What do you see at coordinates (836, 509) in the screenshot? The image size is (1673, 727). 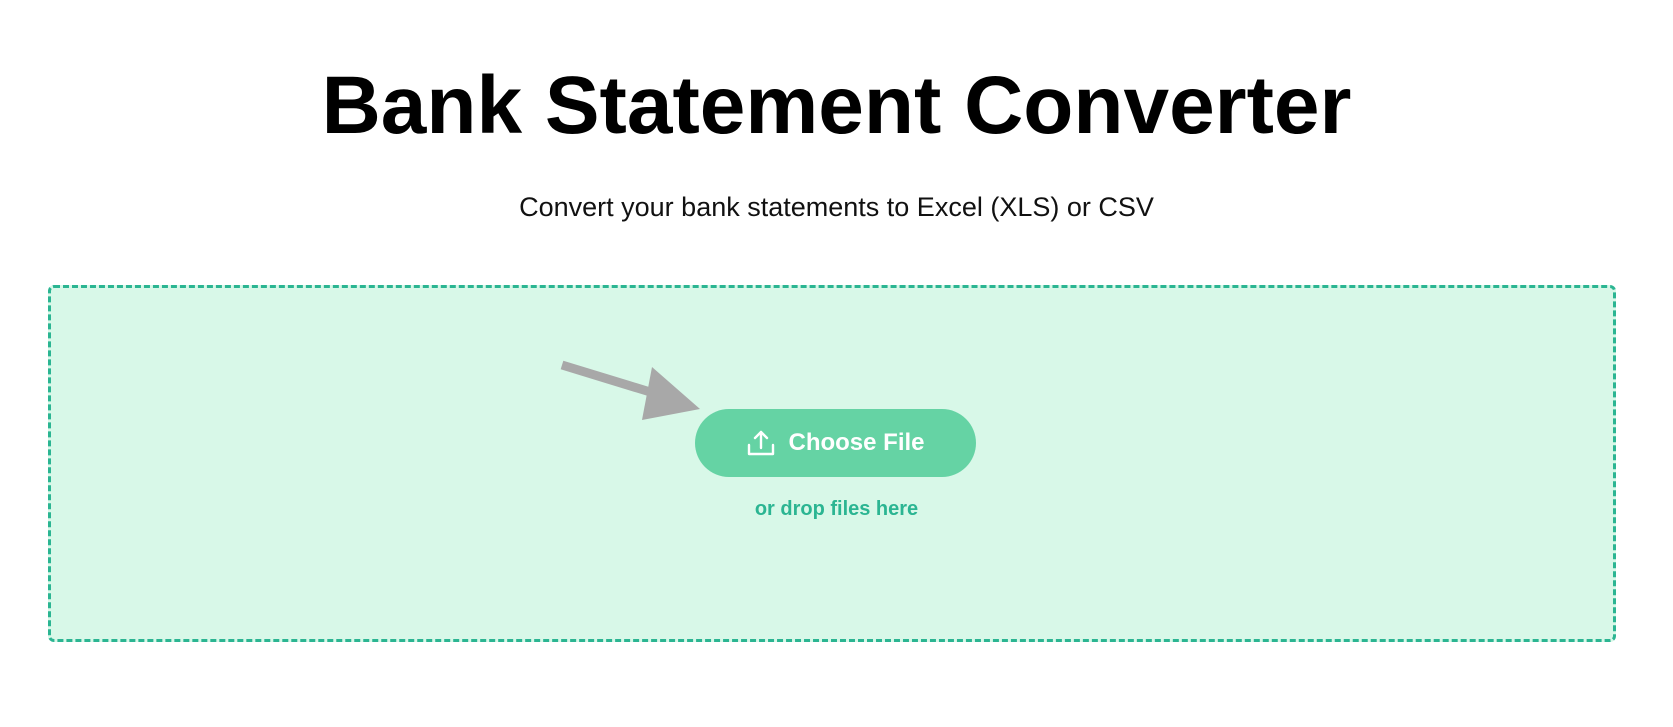 I see `drop-files-hint: or drop files here` at bounding box center [836, 509].